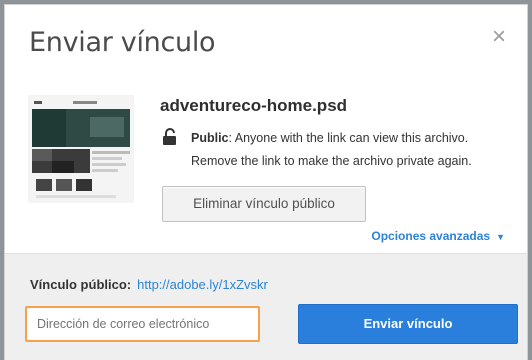 Image resolution: width=532 pixels, height=360 pixels. Describe the element at coordinates (254, 105) in the screenshot. I see `file-name: adventureco-home.psd` at that location.